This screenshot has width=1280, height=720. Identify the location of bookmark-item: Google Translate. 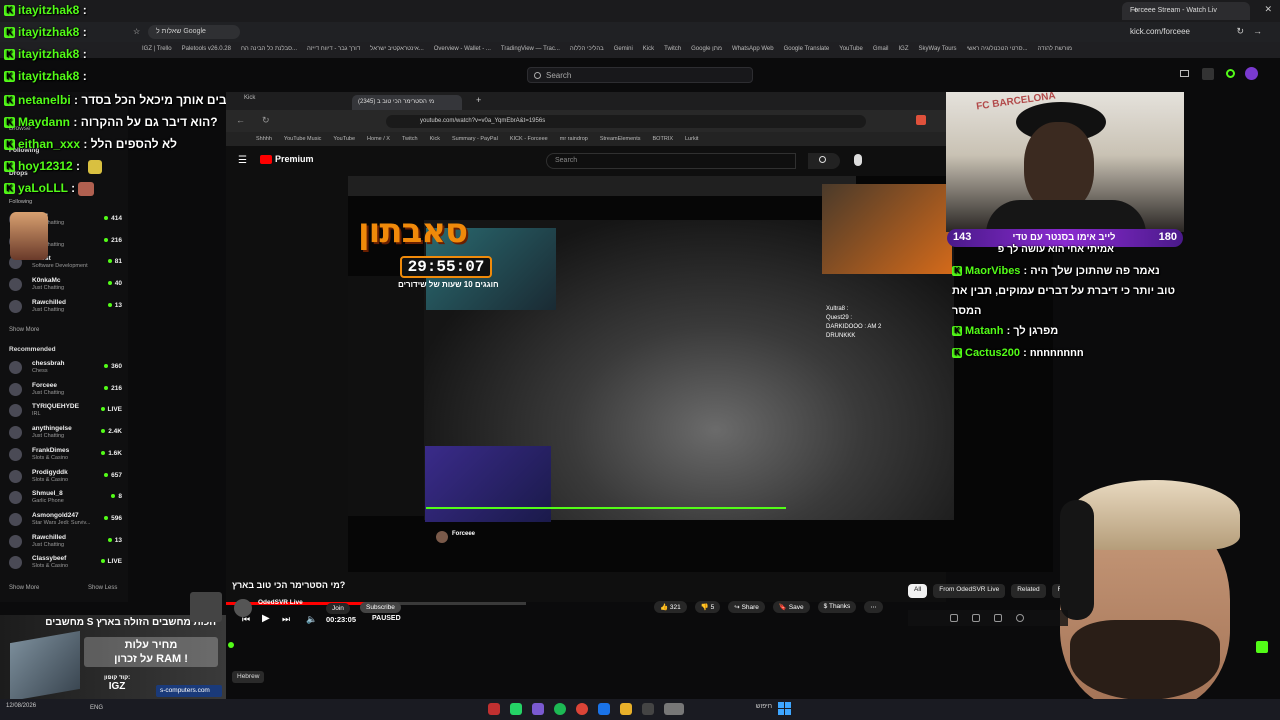
(807, 52).